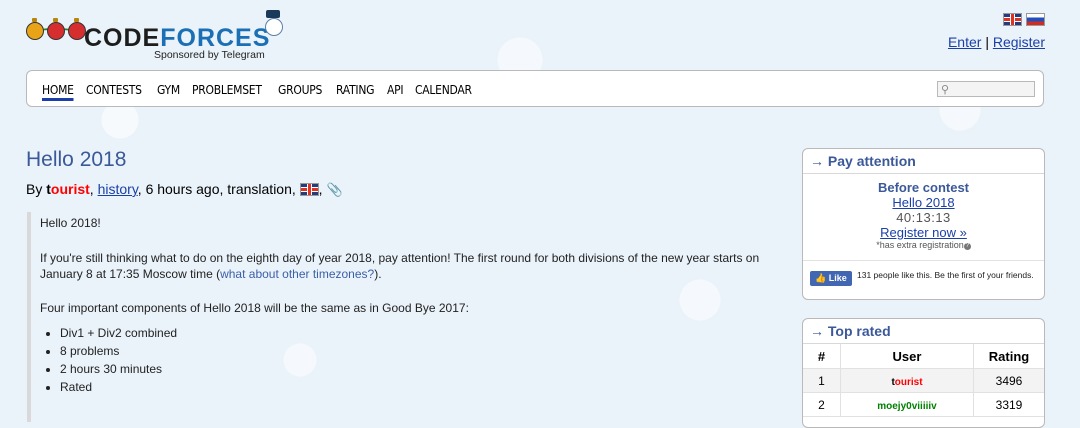 This screenshot has height=428, width=1080. What do you see at coordinates (118, 369) in the screenshot?
I see `list-item: 2 hours 30 minutes` at bounding box center [118, 369].